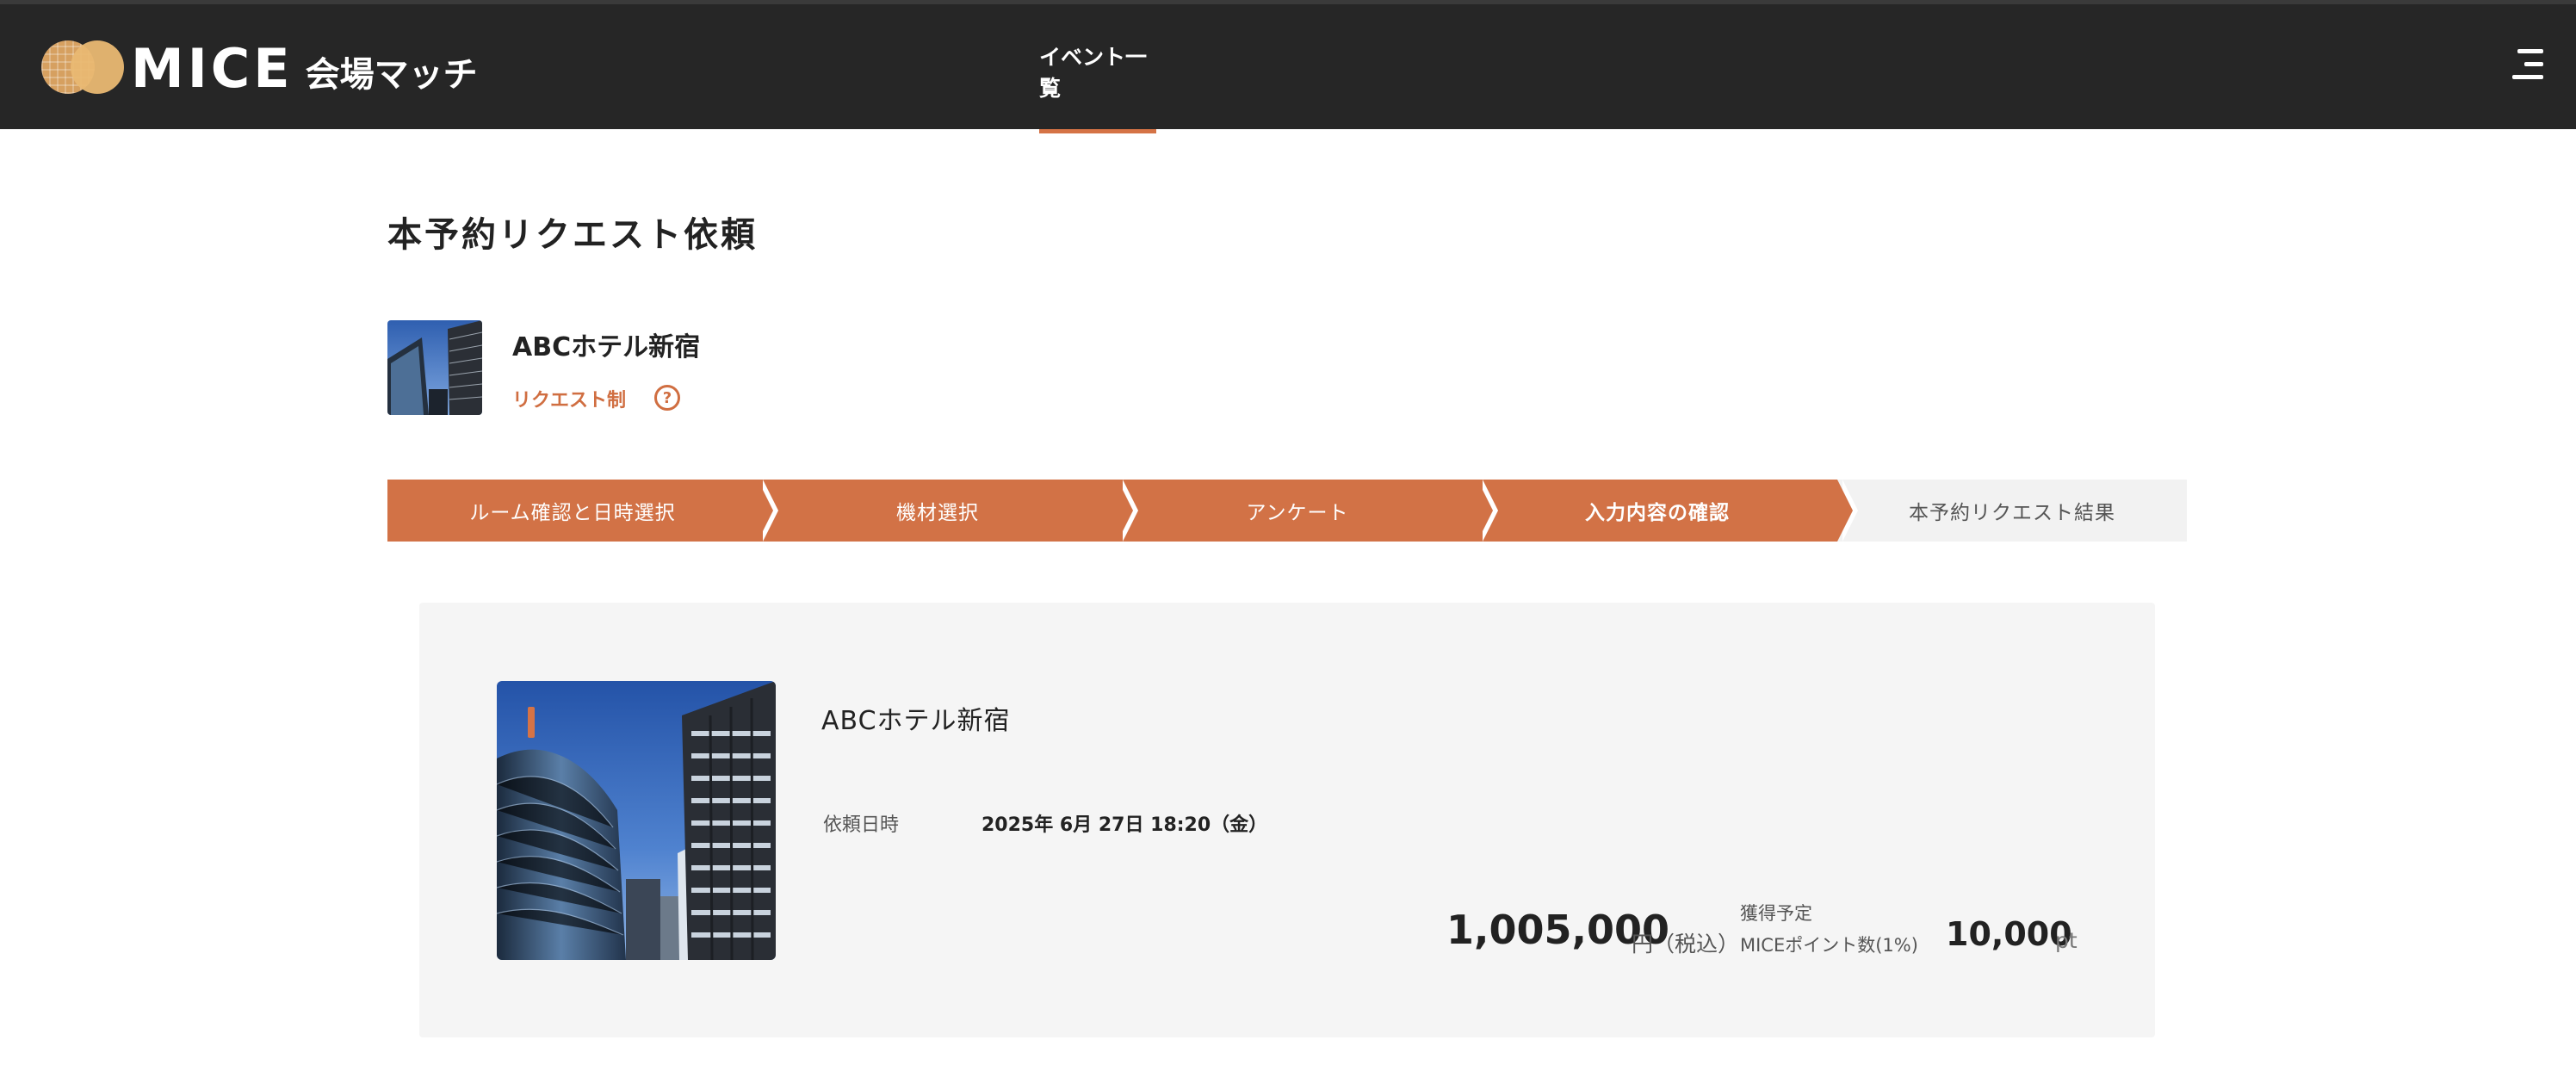 This screenshot has width=2576, height=1071. I want to click on logo-text: MICE, so click(212, 69).